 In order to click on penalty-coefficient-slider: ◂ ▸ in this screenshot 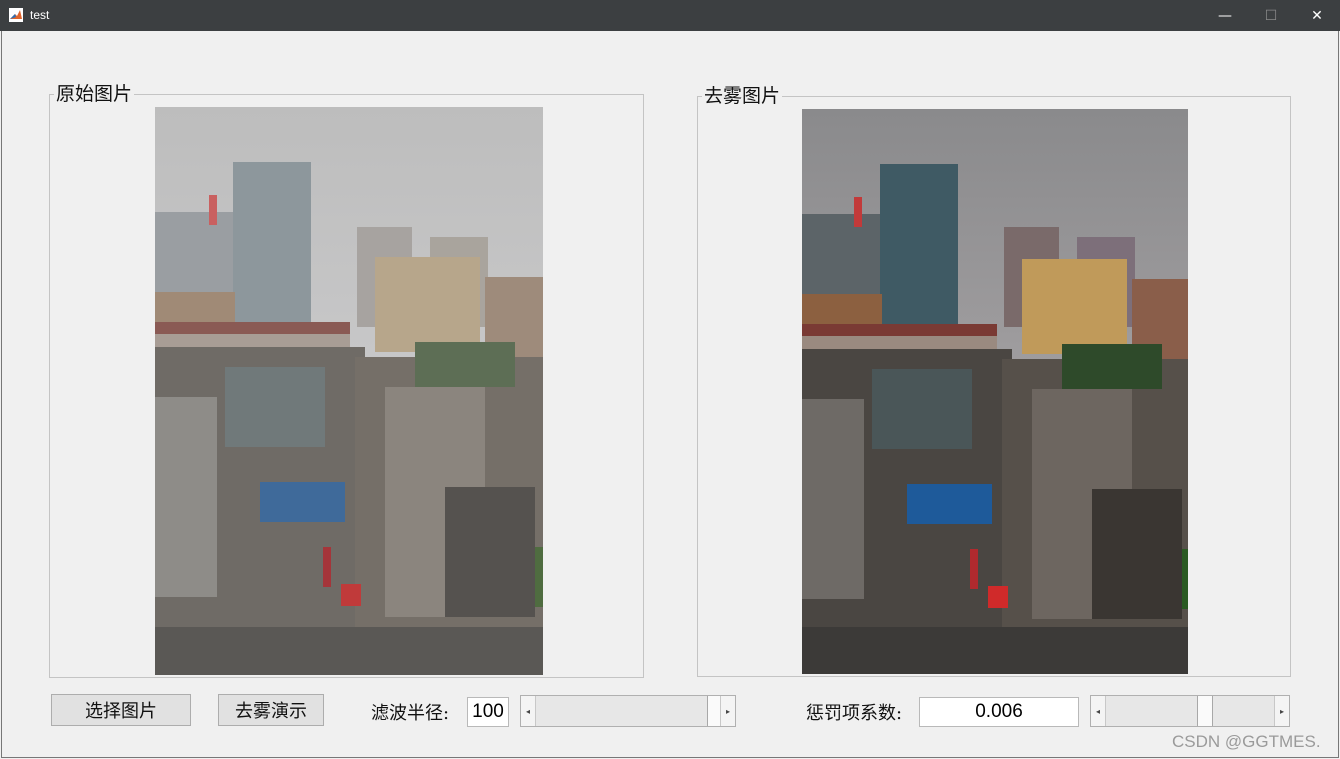, I will do `click(1190, 711)`.